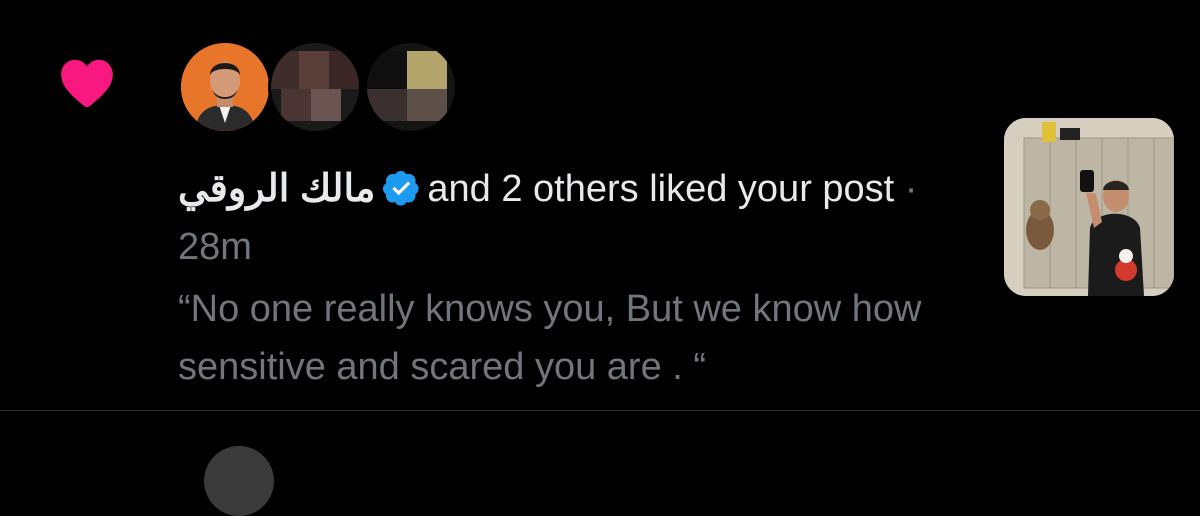 This screenshot has height=516, width=1200. What do you see at coordinates (276, 189) in the screenshot?
I see `actor-name: مالك الروقي` at bounding box center [276, 189].